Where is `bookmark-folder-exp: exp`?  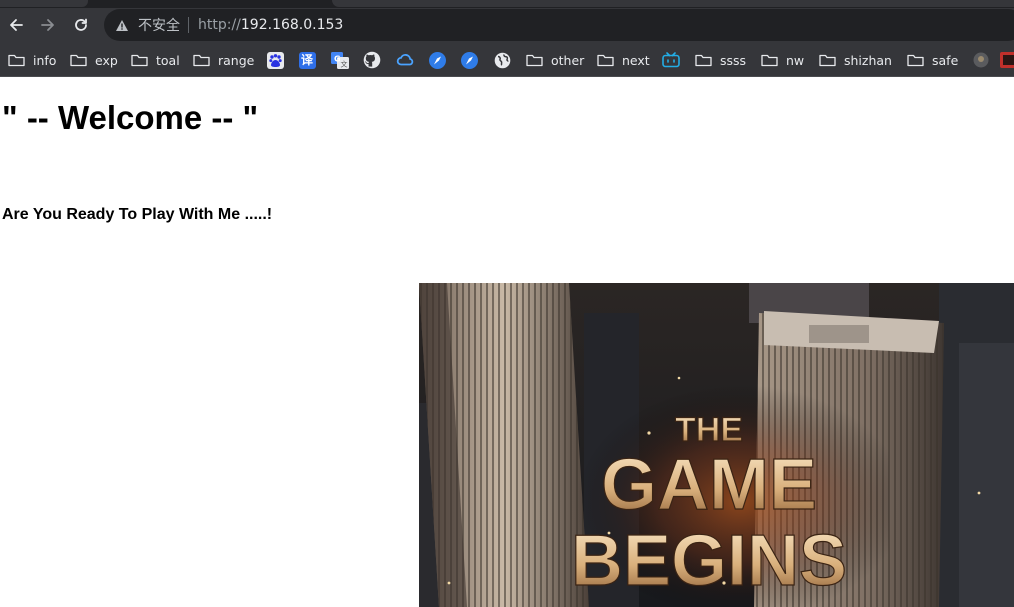
bookmark-folder-exp: exp is located at coordinates (94, 60).